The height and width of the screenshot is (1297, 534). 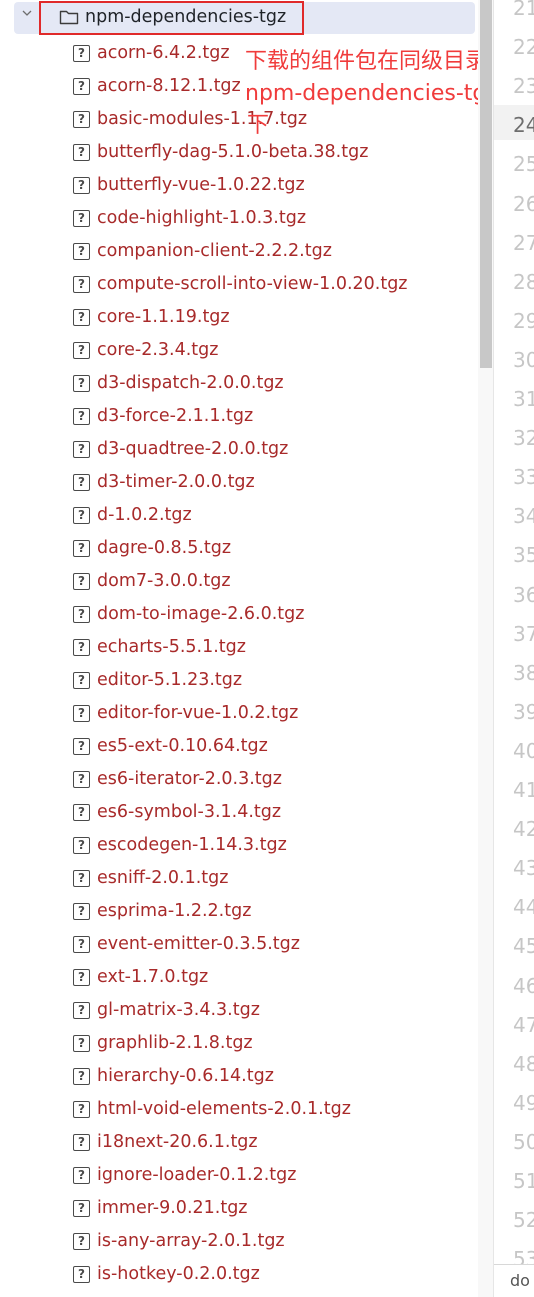 What do you see at coordinates (224, 1109) in the screenshot?
I see `file-label: html-void-elements-2.0.1.tgz` at bounding box center [224, 1109].